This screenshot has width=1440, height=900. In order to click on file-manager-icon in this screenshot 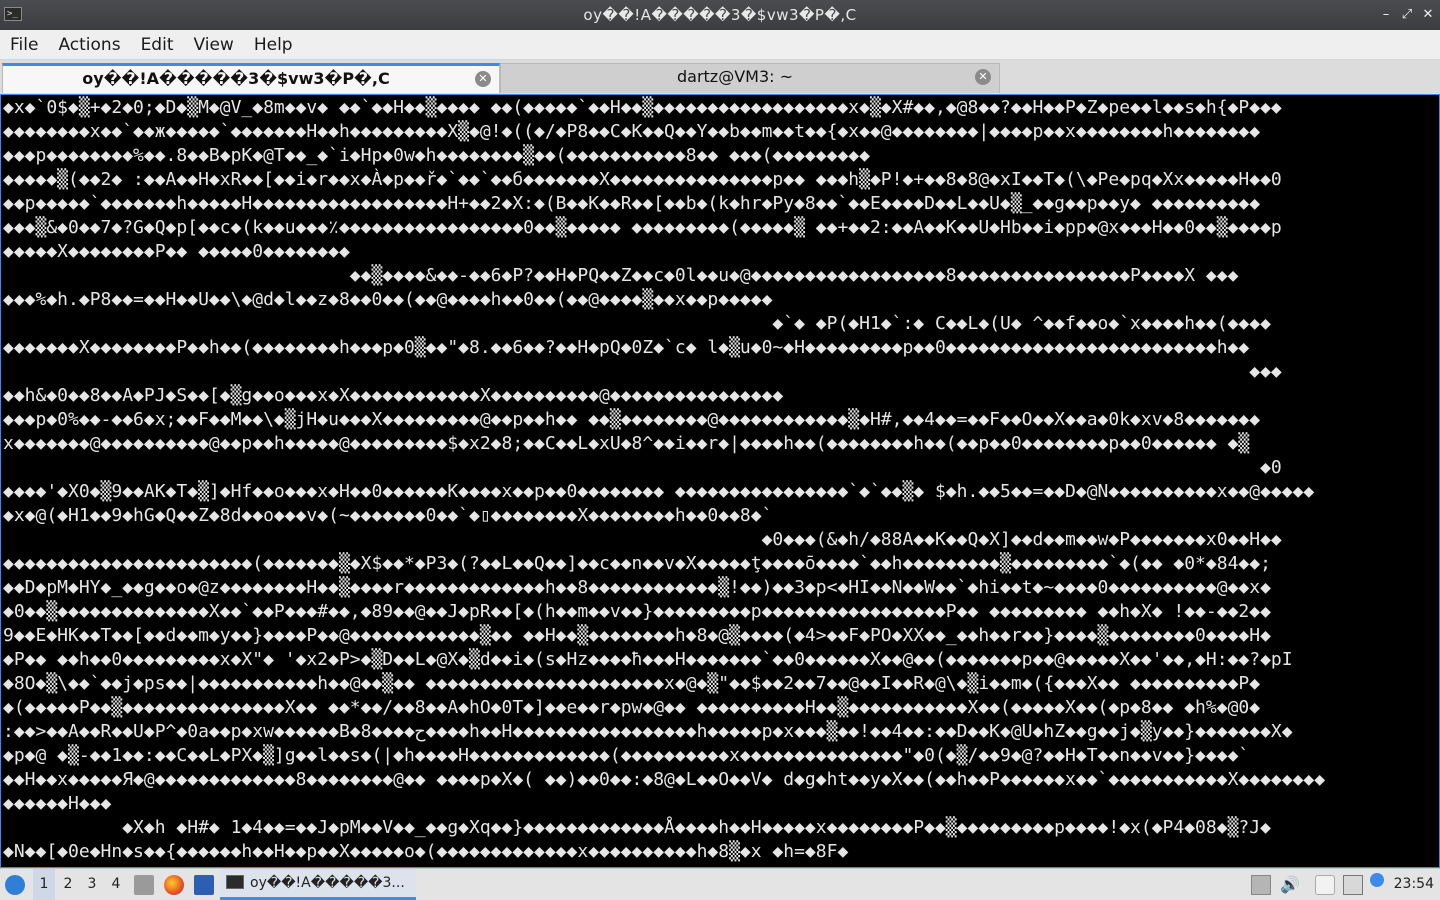, I will do `click(144, 885)`.